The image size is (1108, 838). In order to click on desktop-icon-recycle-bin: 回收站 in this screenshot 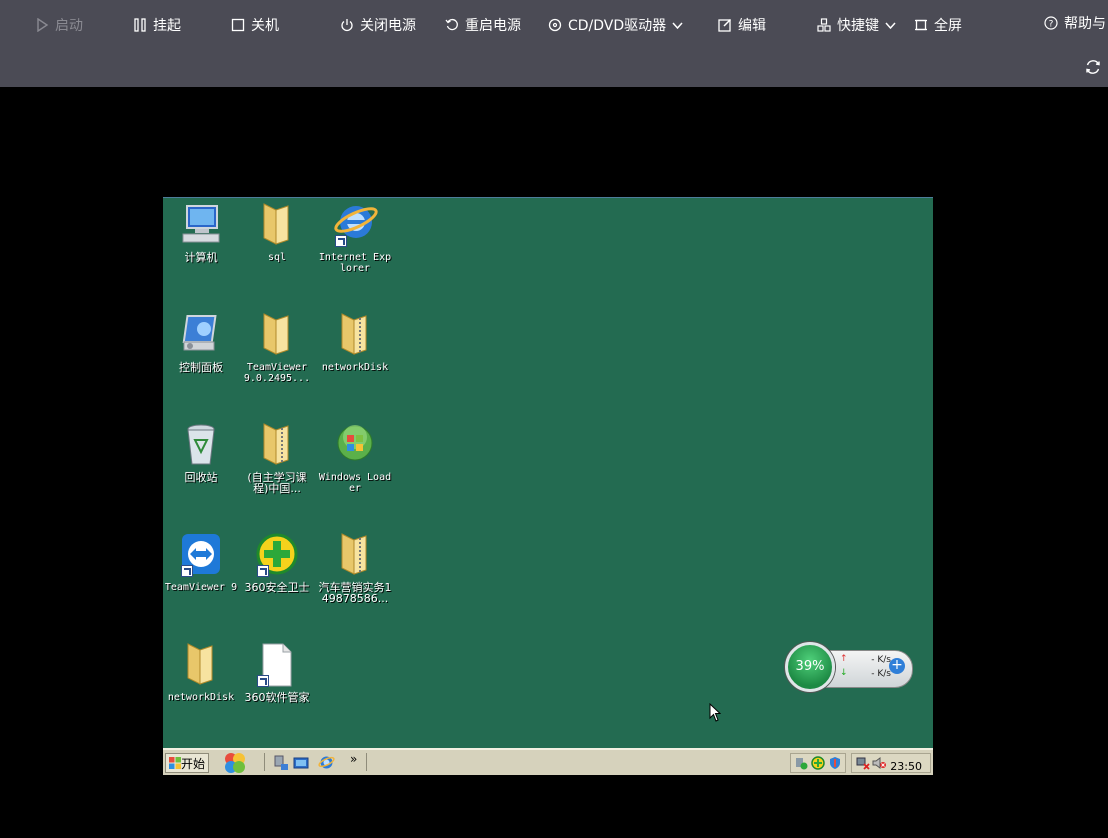, I will do `click(201, 452)`.